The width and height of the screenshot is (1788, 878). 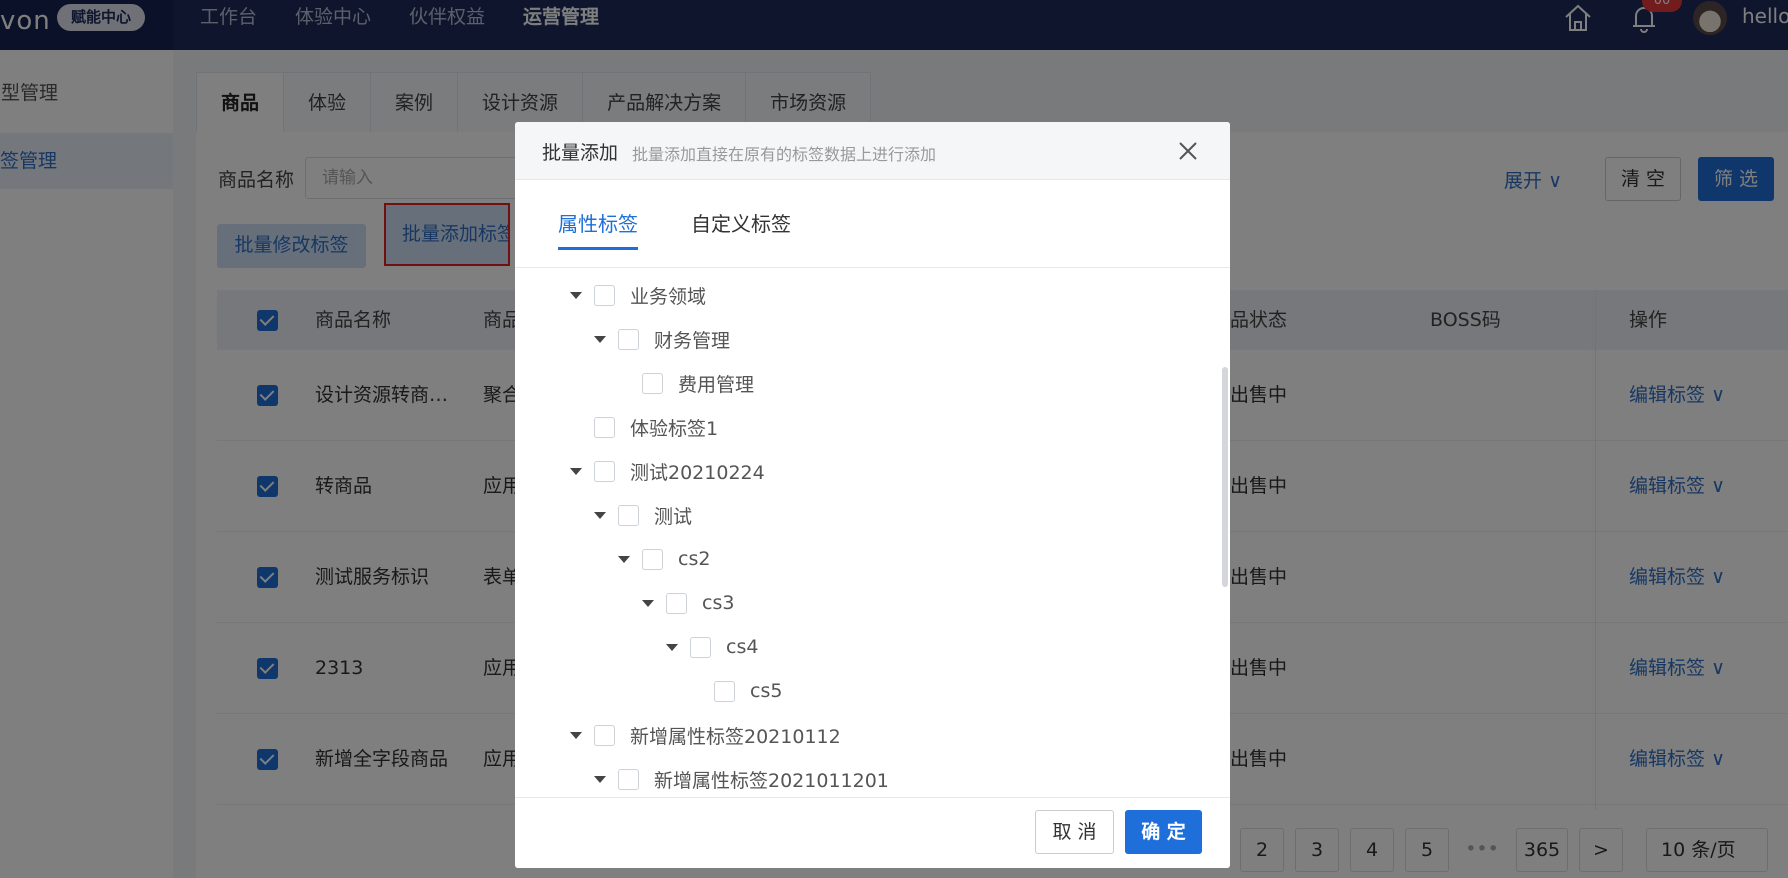 What do you see at coordinates (736, 691) in the screenshot?
I see `tree-node: cs5` at bounding box center [736, 691].